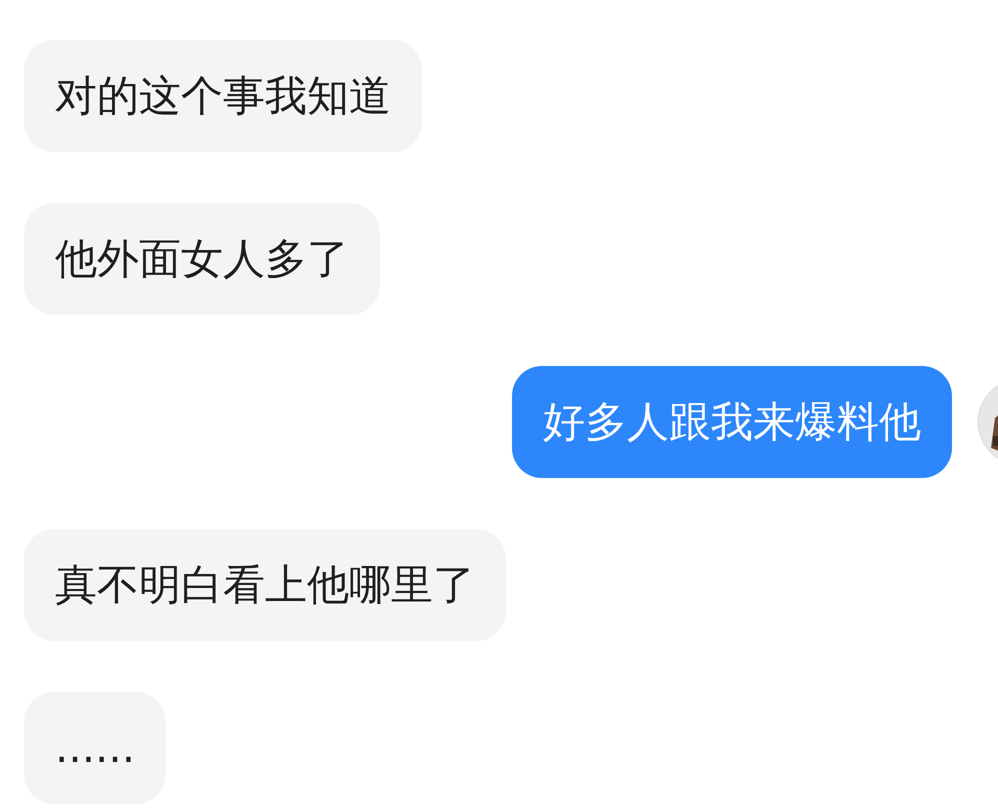  What do you see at coordinates (202, 259) in the screenshot?
I see `message-bubble: 他外面女人多了` at bounding box center [202, 259].